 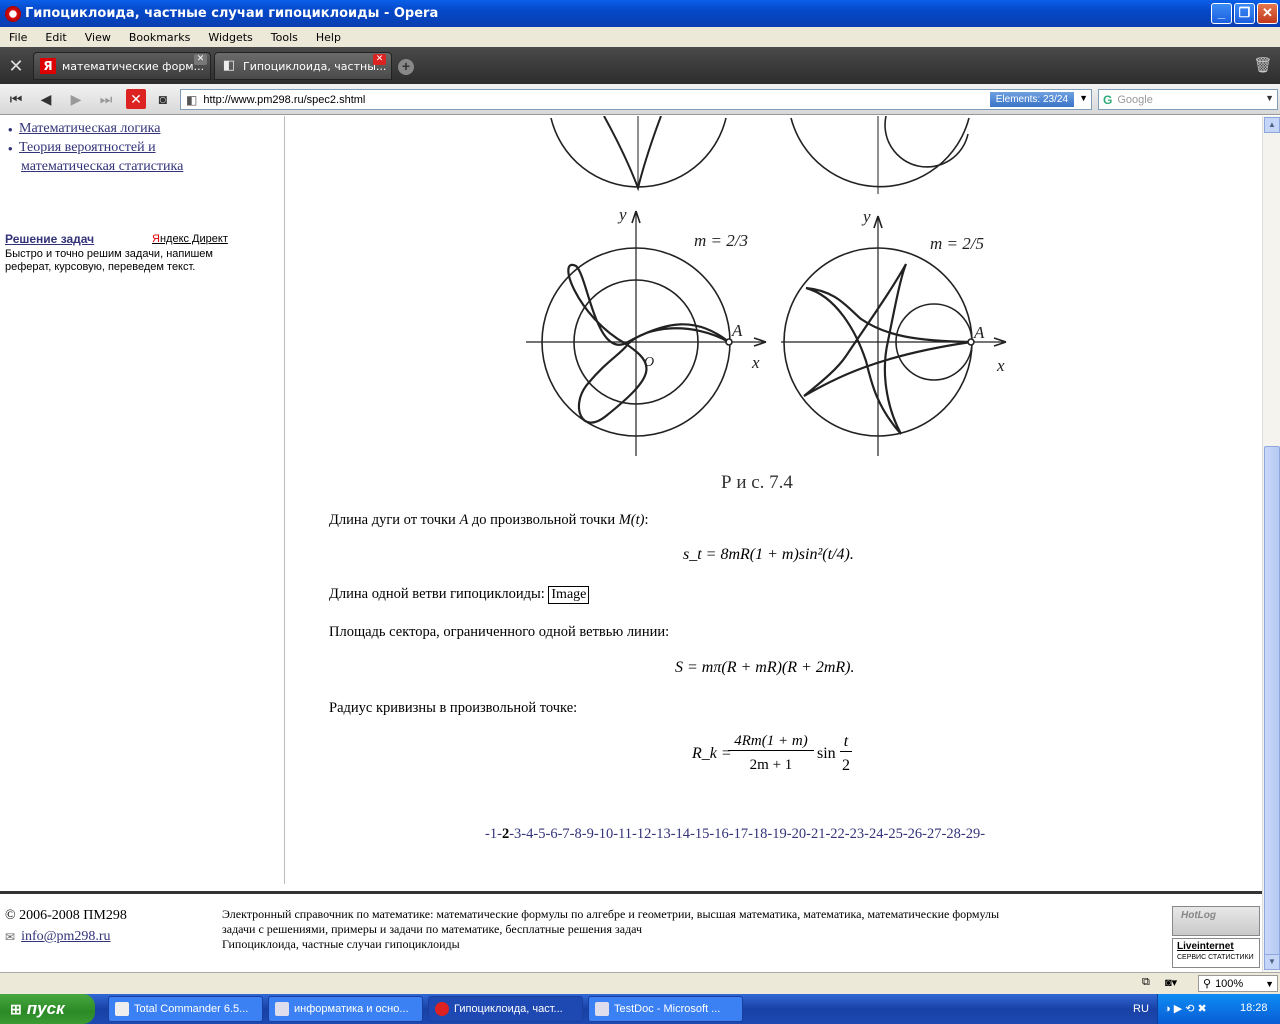 I want to click on start-button: ⊞ пуск, so click(x=47, y=1009).